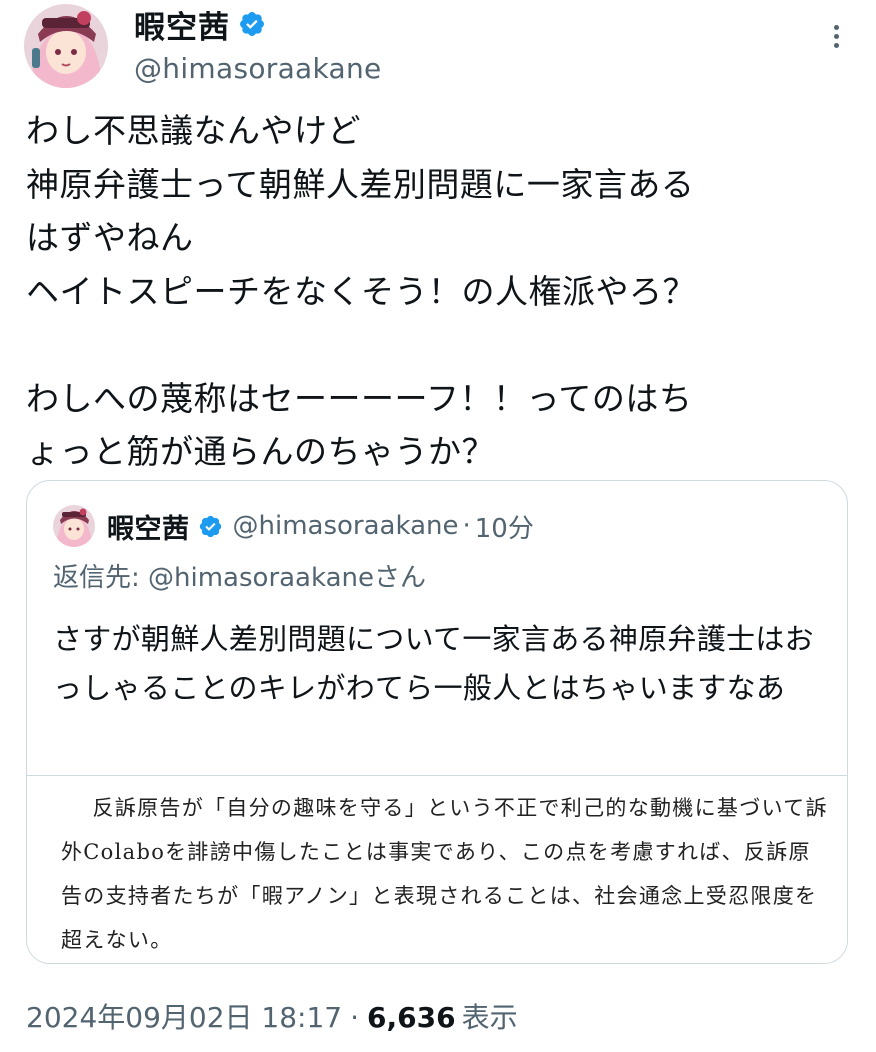 Image resolution: width=876 pixels, height=1052 pixels. I want to click on tweet-timestamp: 2024年09月02日 18:17, so click(184, 1016).